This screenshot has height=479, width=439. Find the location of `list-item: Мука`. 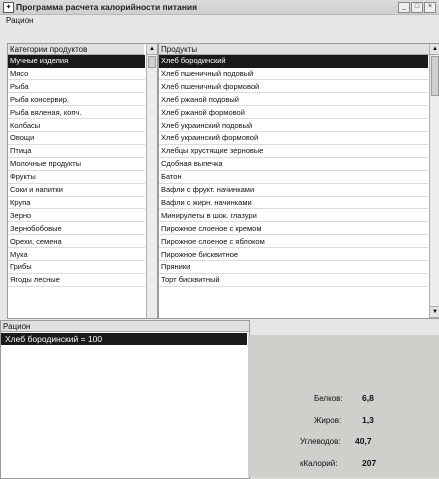

list-item: Мука is located at coordinates (76, 255).